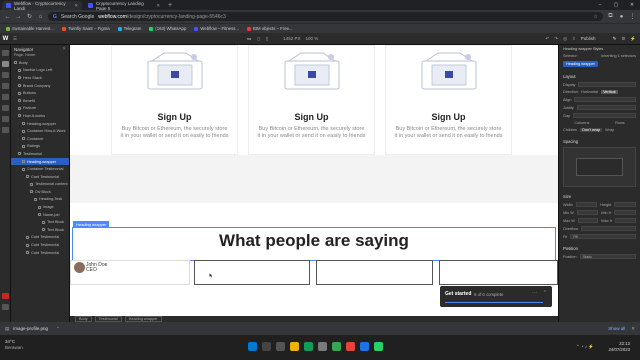 This screenshot has width=640, height=360. What do you see at coordinates (40, 116) in the screenshot?
I see `navigator-item: How-It-works` at bounding box center [40, 116].